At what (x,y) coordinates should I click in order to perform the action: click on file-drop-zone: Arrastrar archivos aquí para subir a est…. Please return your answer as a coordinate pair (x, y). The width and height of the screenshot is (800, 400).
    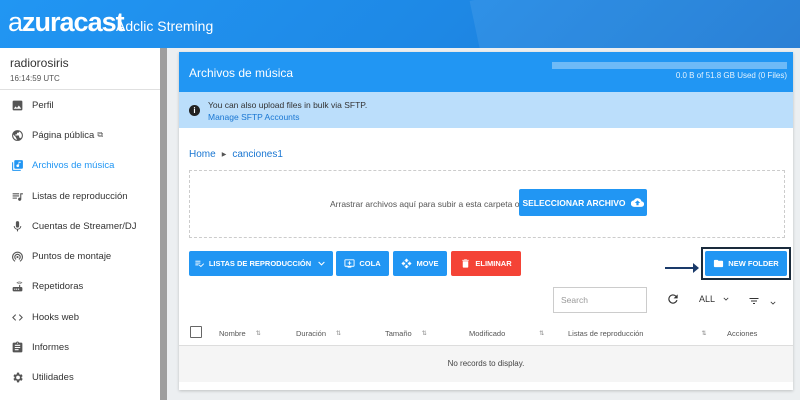
    Looking at the image, I should click on (487, 204).